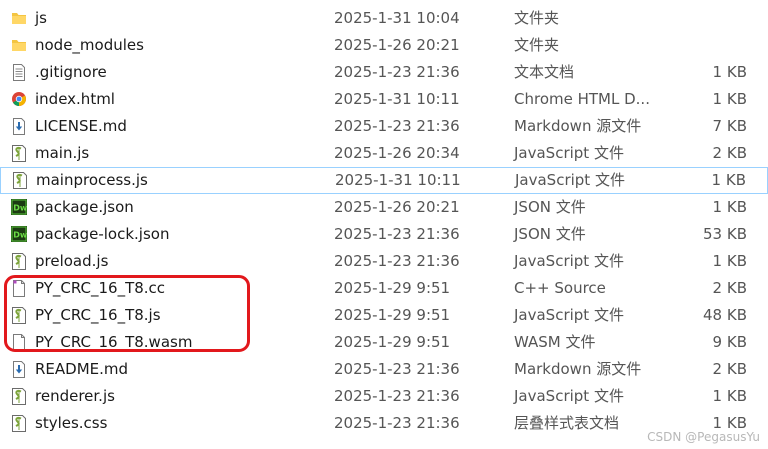 Image resolution: width=768 pixels, height=449 pixels. Describe the element at coordinates (19, 288) in the screenshot. I see `cpp-file-icon` at that location.